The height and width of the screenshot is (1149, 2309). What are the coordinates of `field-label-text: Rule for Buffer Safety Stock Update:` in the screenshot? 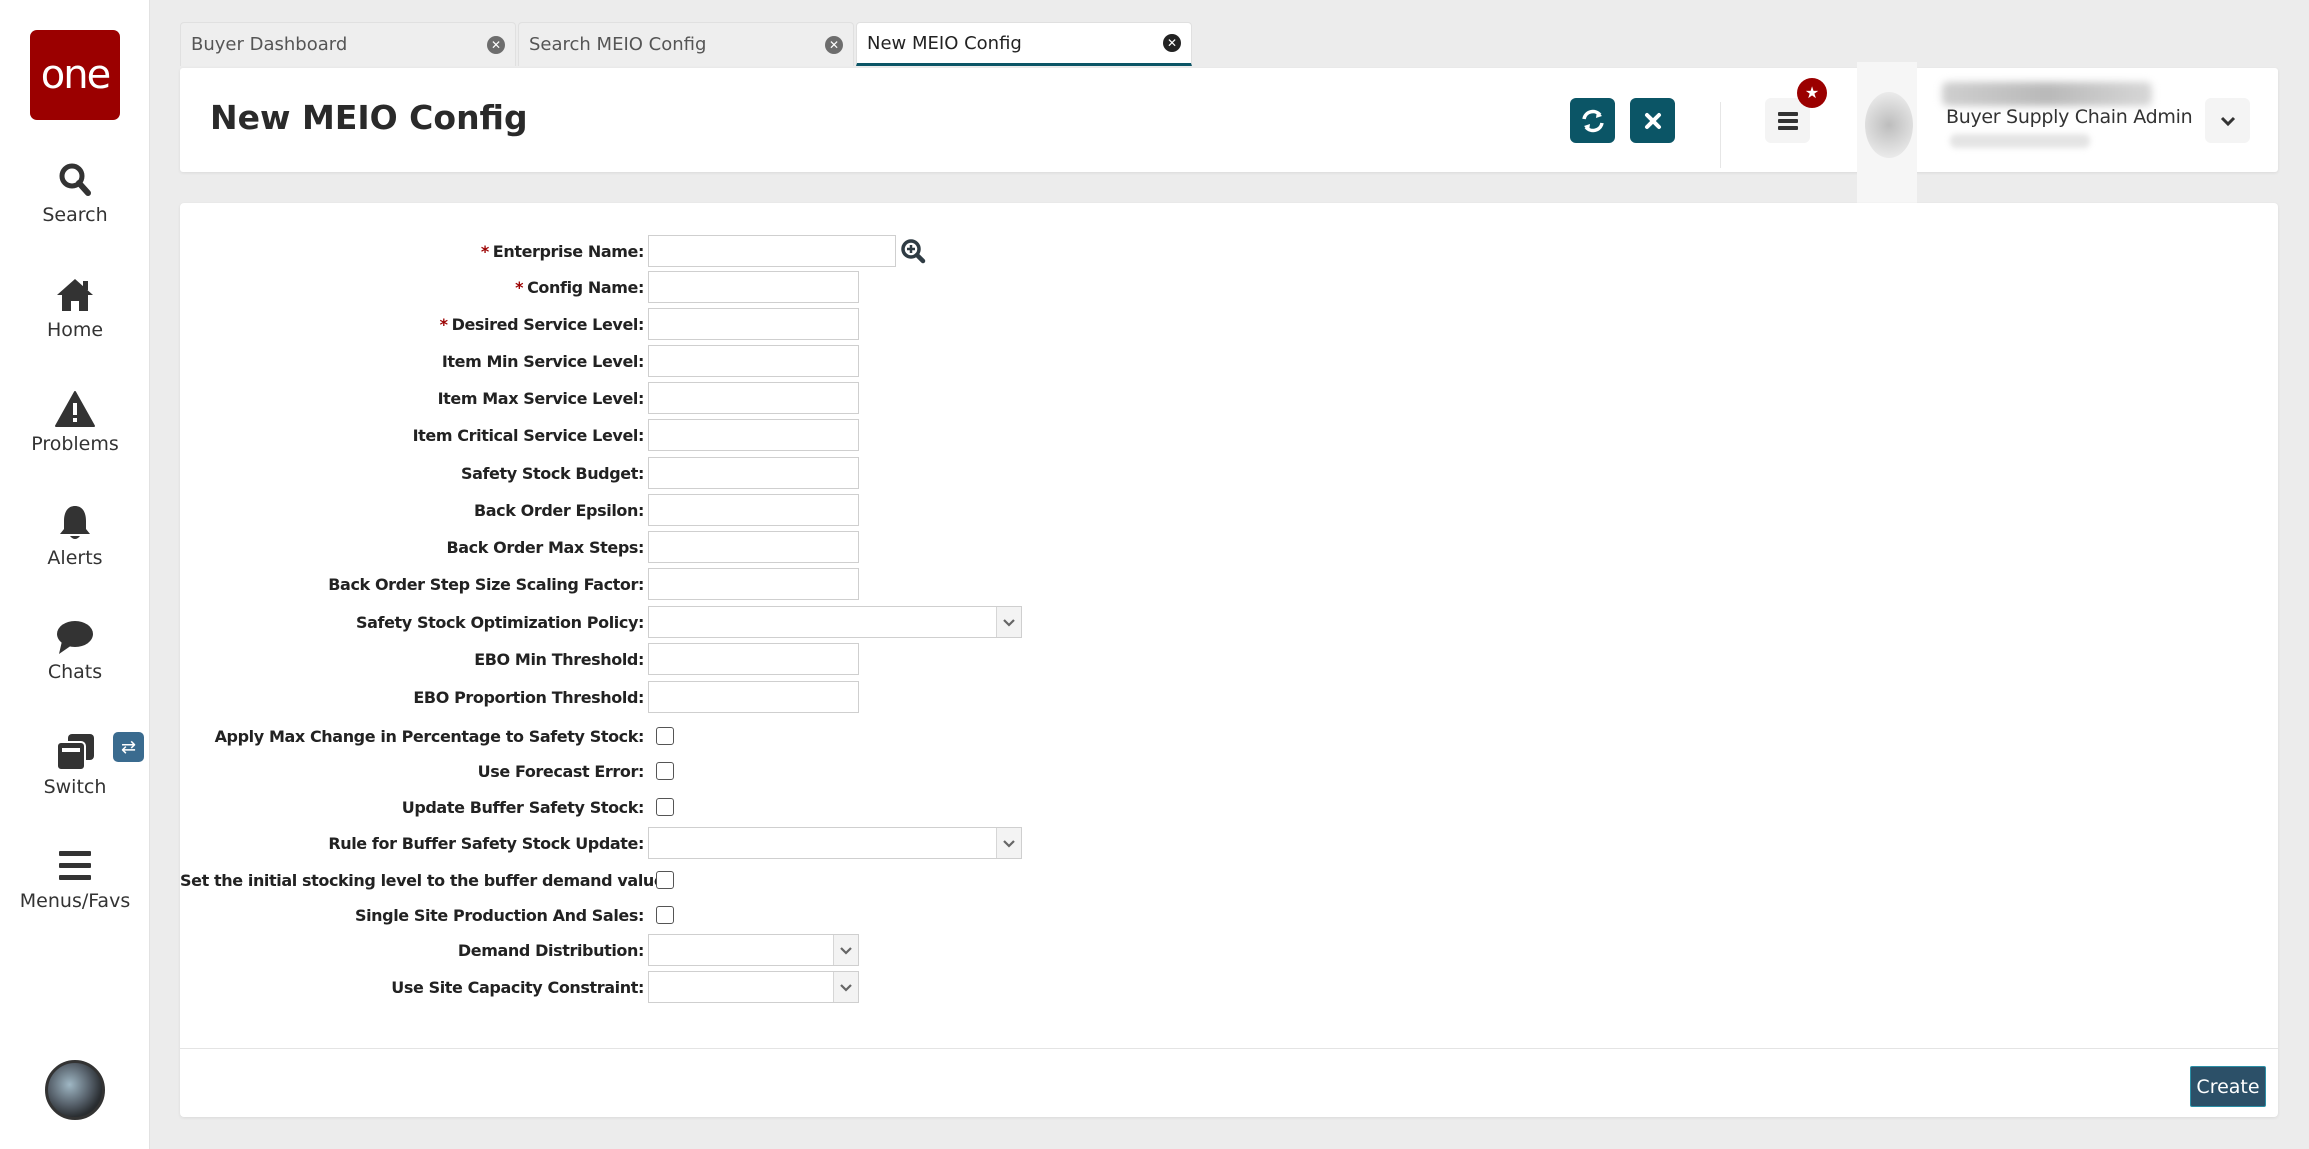 It's located at (486, 843).